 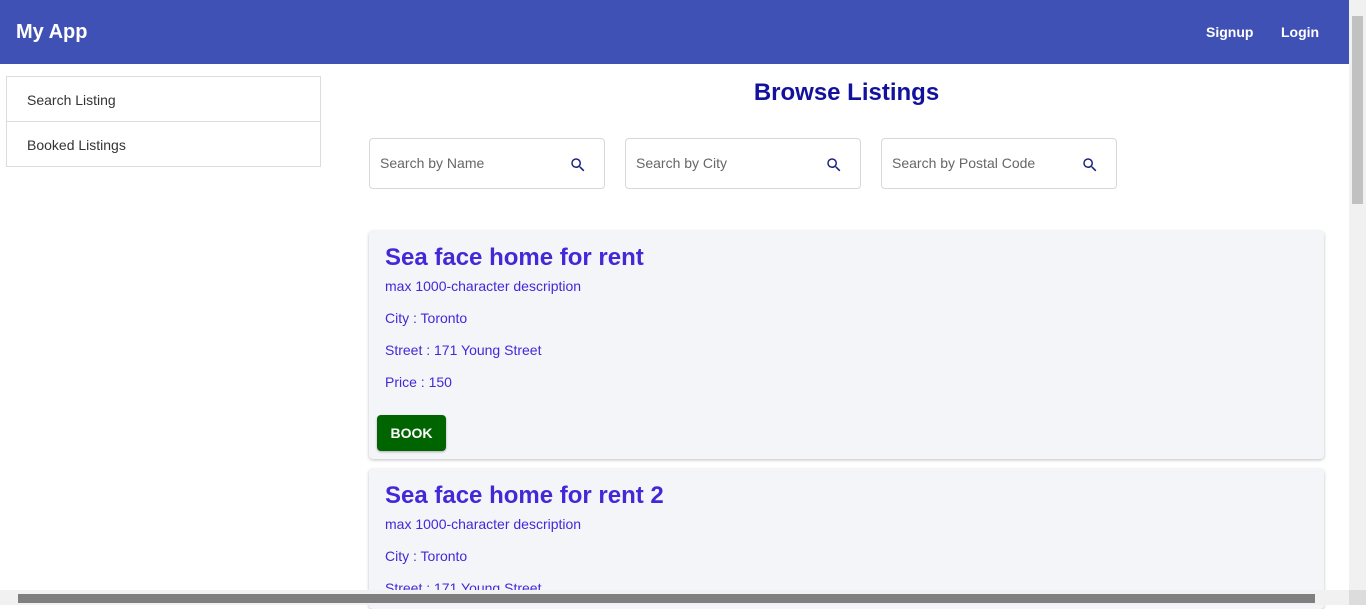 What do you see at coordinates (524, 495) in the screenshot?
I see `listing-title: Sea face home for rent 2` at bounding box center [524, 495].